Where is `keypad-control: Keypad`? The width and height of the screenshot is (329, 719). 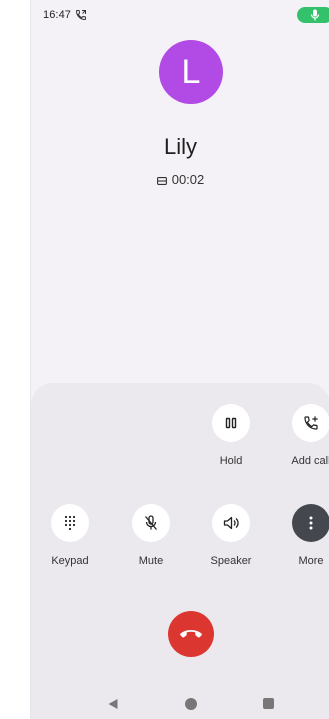 keypad-control: Keypad is located at coordinates (70, 535).